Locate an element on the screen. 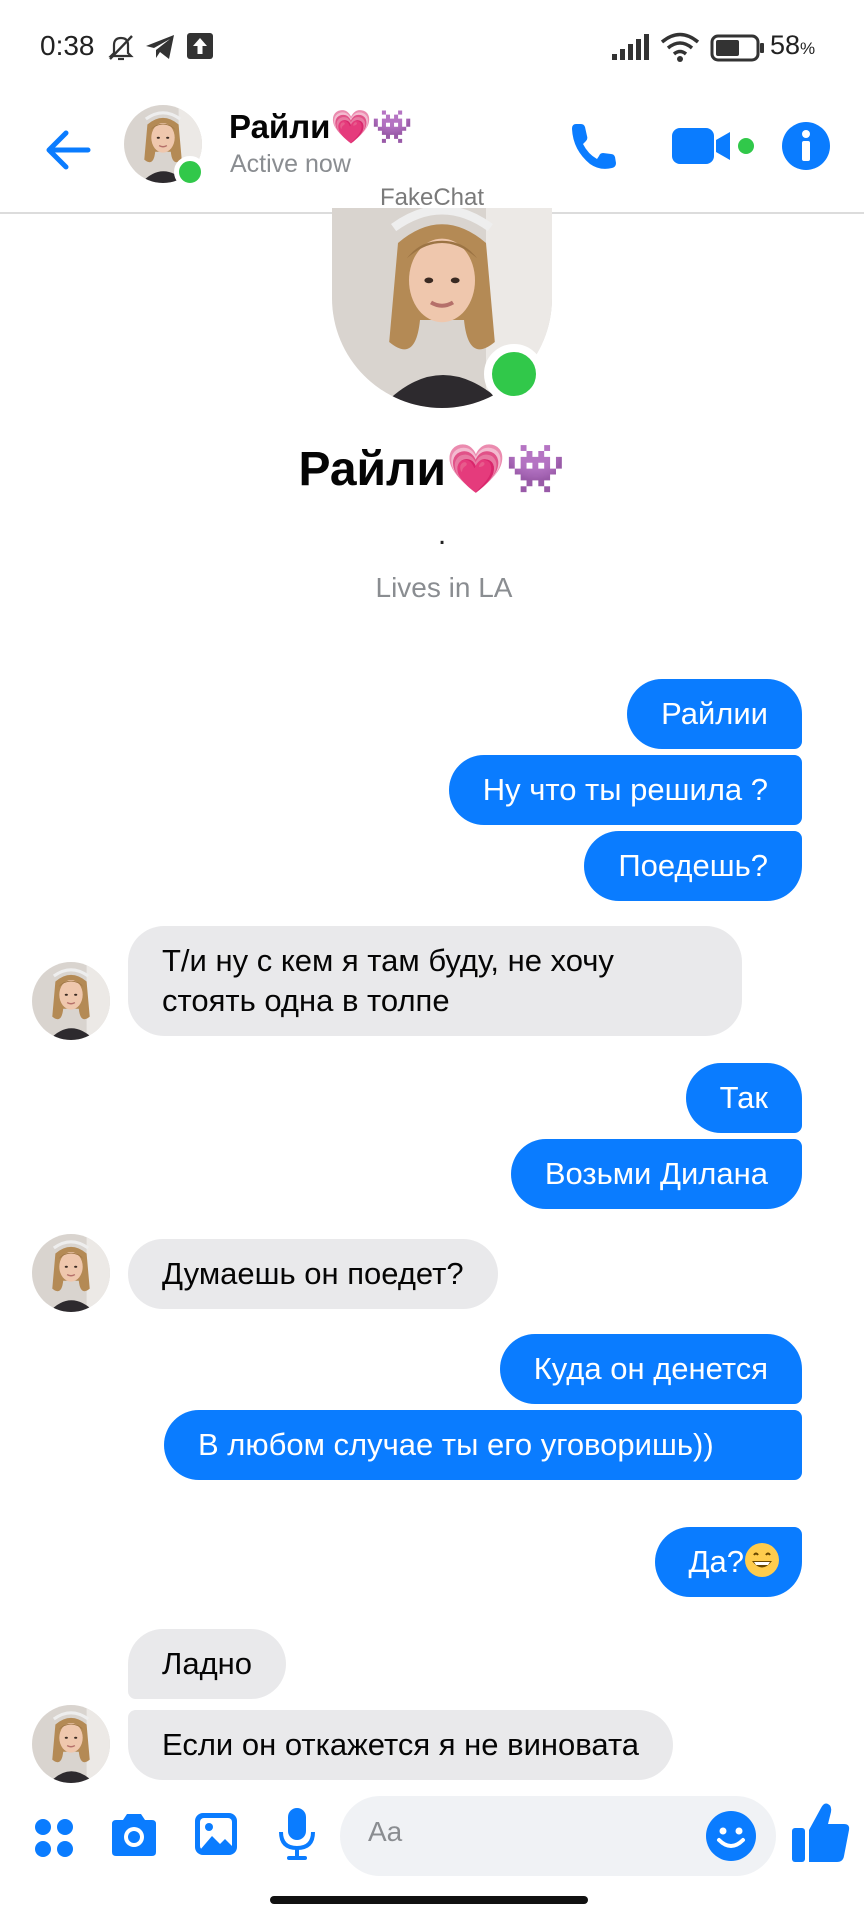 The width and height of the screenshot is (864, 1920). profile-name: Райли💗👾 is located at coordinates (432, 469).